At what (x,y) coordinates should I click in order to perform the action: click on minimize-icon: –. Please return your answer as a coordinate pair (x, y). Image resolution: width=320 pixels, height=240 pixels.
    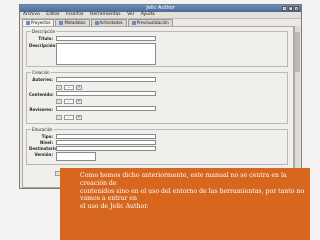
    Looking at the image, I should click on (284, 8).